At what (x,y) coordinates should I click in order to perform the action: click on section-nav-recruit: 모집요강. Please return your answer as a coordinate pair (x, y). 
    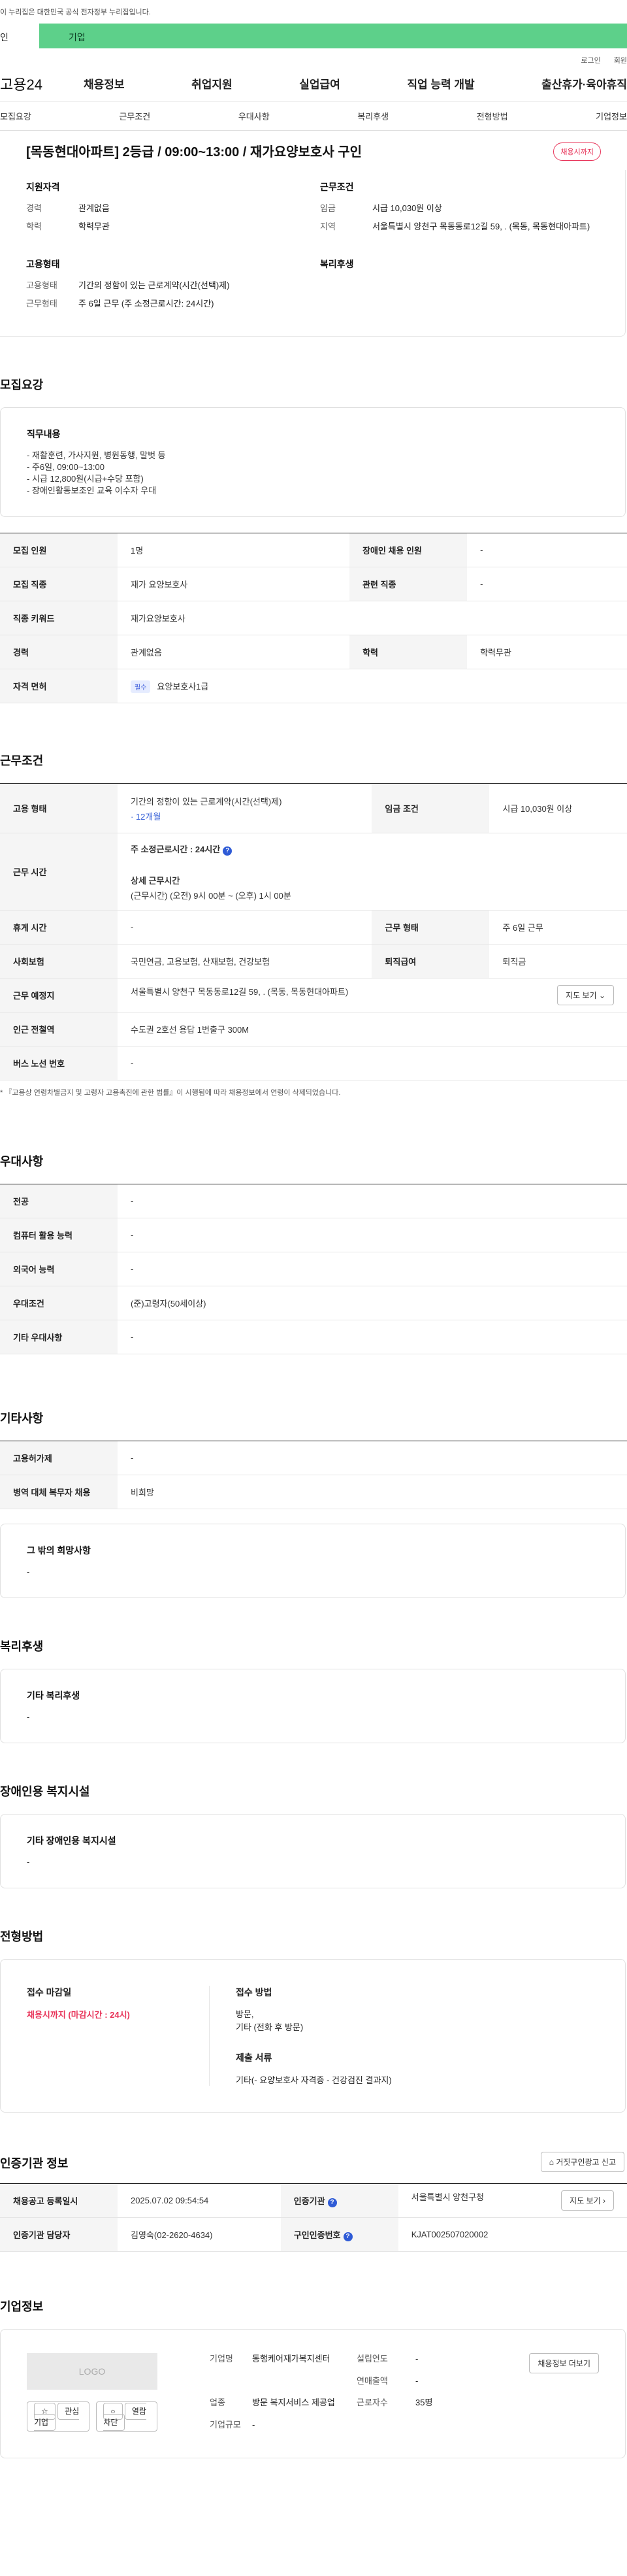
    Looking at the image, I should click on (15, 116).